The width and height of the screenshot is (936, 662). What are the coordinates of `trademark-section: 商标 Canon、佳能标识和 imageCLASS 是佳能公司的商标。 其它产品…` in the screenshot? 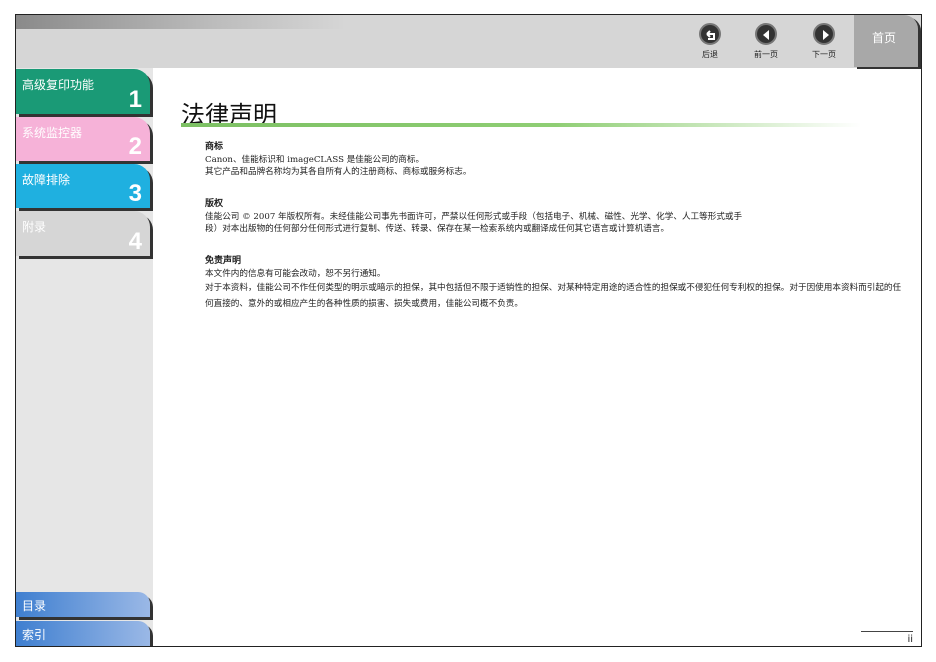 It's located at (555, 159).